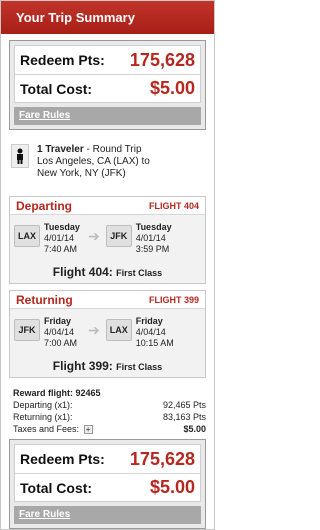 The height and width of the screenshot is (530, 320). Describe the element at coordinates (184, 417) in the screenshot. I see `reward-returning-value: 83,163 Pts` at that location.